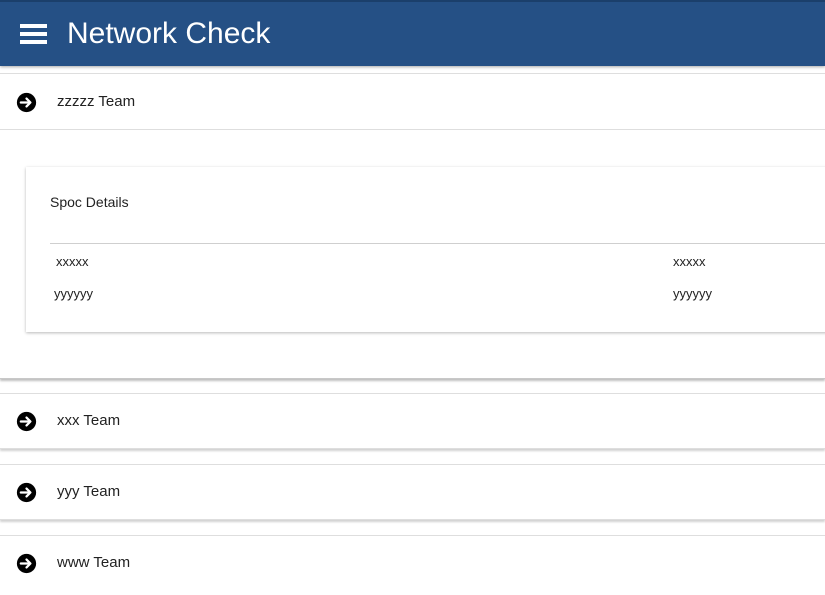 Image resolution: width=825 pixels, height=595 pixels. I want to click on app-header: Network Check, so click(412, 33).